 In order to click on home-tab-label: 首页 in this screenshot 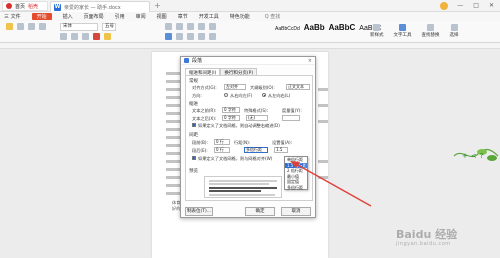, I will do `click(20, 6)`.